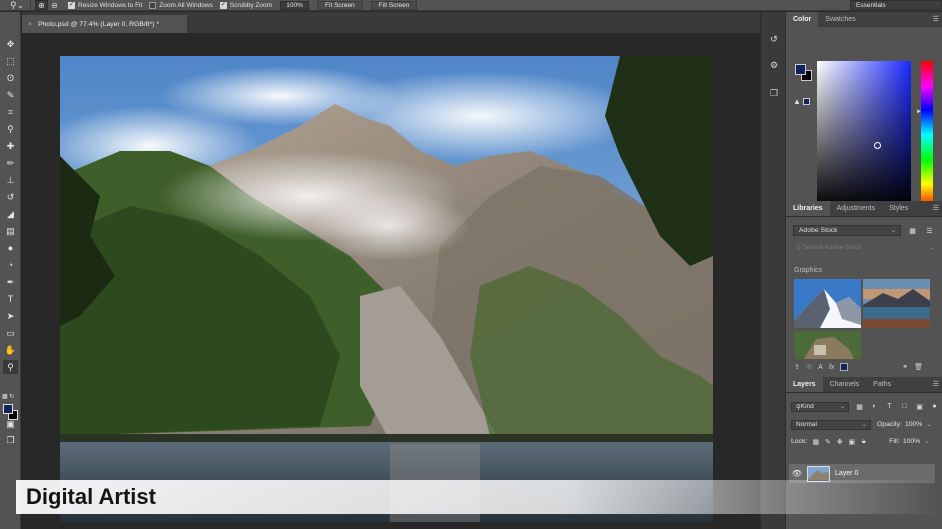  Describe the element at coordinates (54, 5) in the screenshot. I see `zoom-out-icon: ⊖` at that location.